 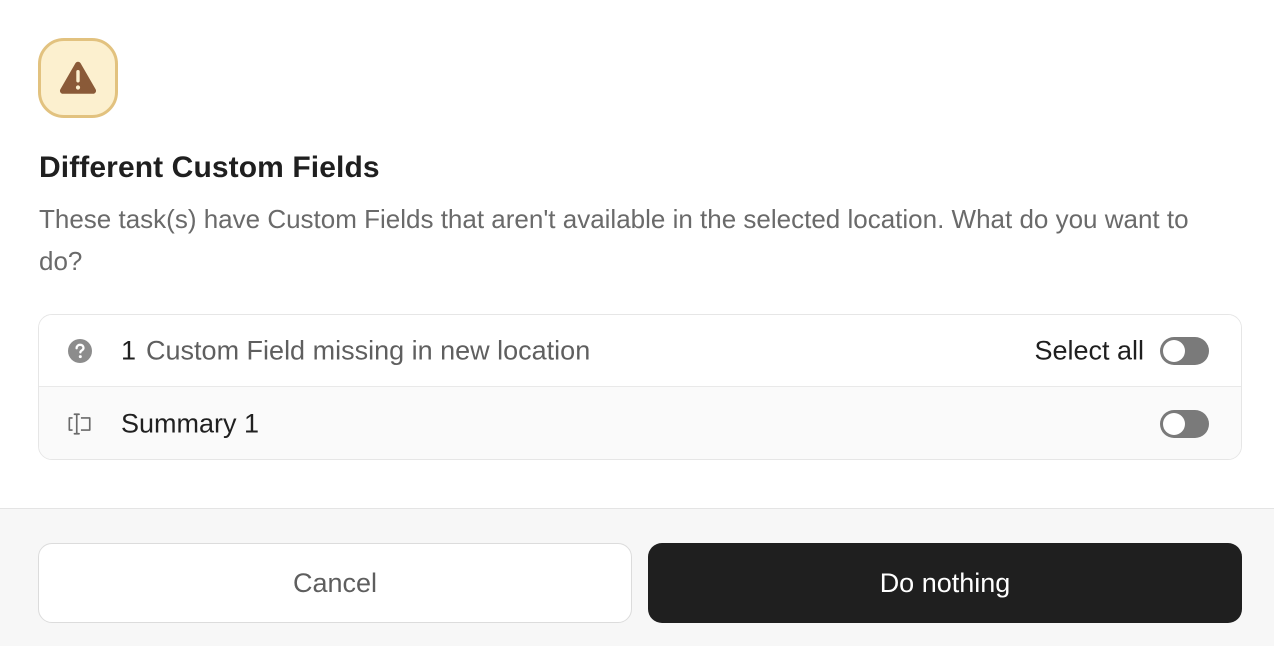 What do you see at coordinates (640, 423) in the screenshot?
I see `field-row-summary: Summary 1` at bounding box center [640, 423].